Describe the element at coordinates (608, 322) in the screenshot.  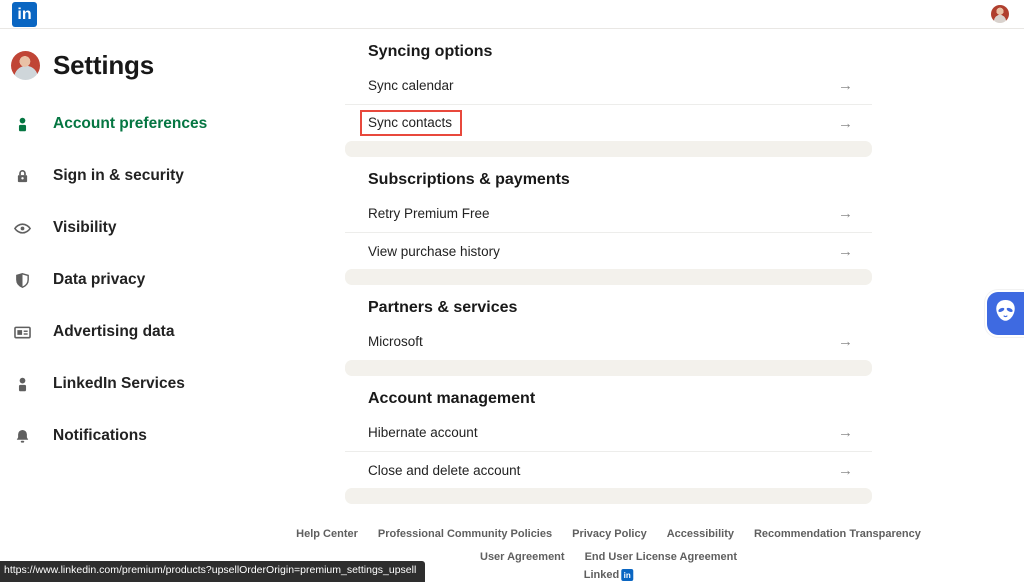
I see `section-partners-services: Partners & services Microsoft →` at that location.